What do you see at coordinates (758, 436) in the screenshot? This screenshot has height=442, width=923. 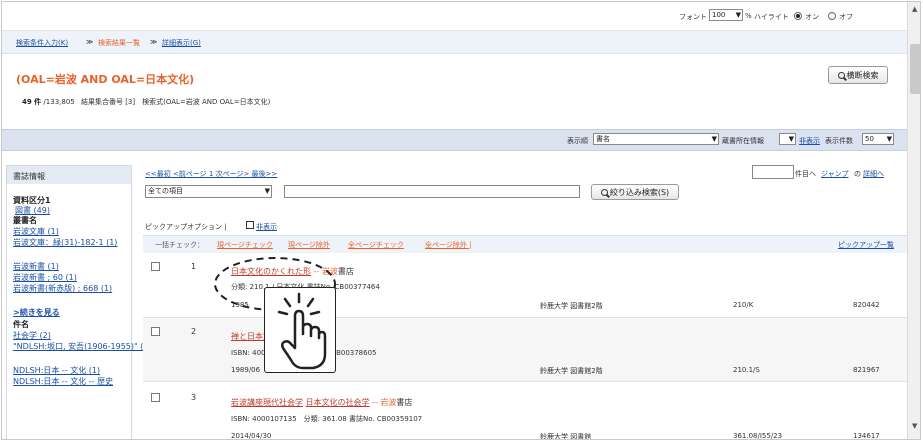 I see `result-callno: 361.08/I55/23` at bounding box center [758, 436].